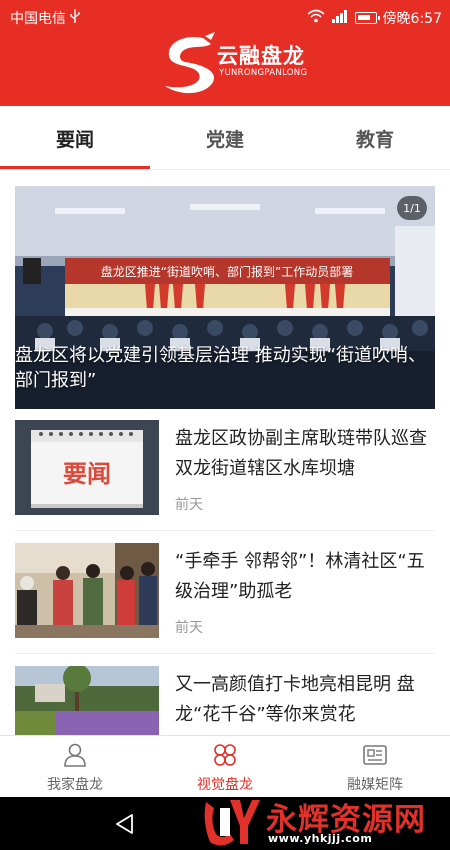 The width and height of the screenshot is (450, 850). What do you see at coordinates (295, 699) in the screenshot?
I see `news-title: 又一高颜值打卡地亮相昆明 盘龙“花千谷”等你来赏花` at bounding box center [295, 699].